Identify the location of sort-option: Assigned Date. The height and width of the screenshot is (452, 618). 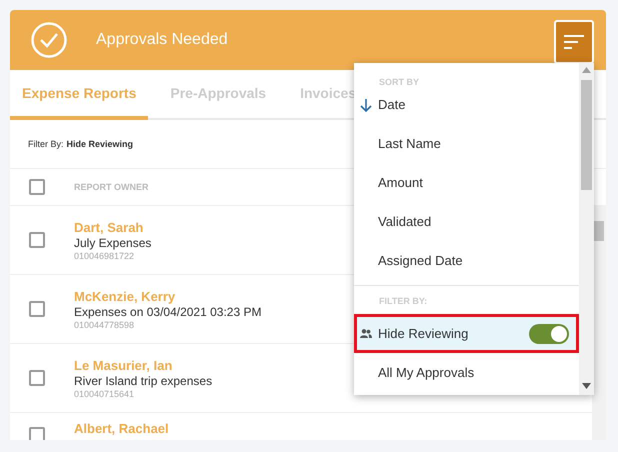
(466, 260).